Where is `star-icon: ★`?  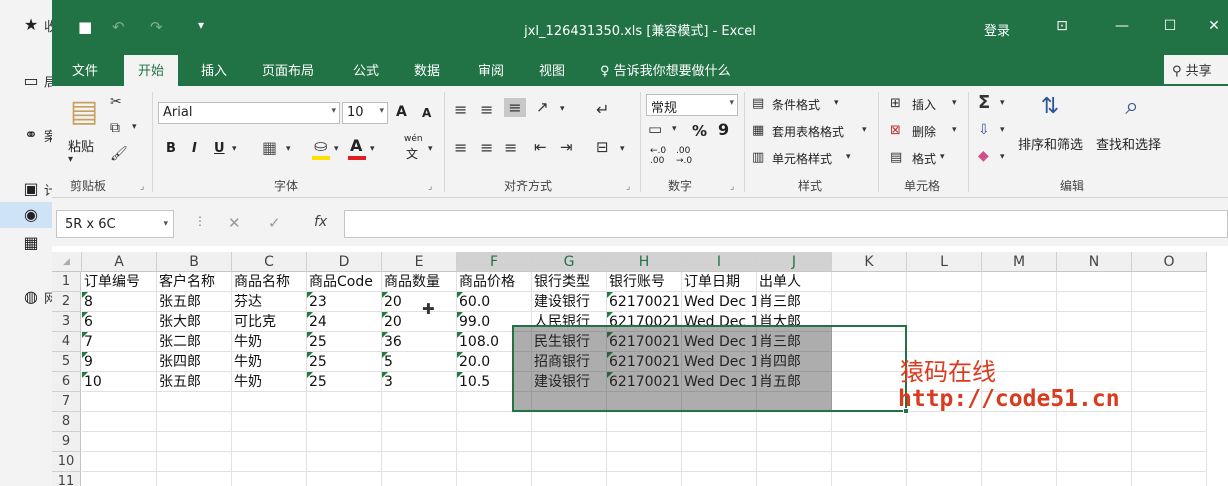
star-icon: ★ is located at coordinates (31, 25).